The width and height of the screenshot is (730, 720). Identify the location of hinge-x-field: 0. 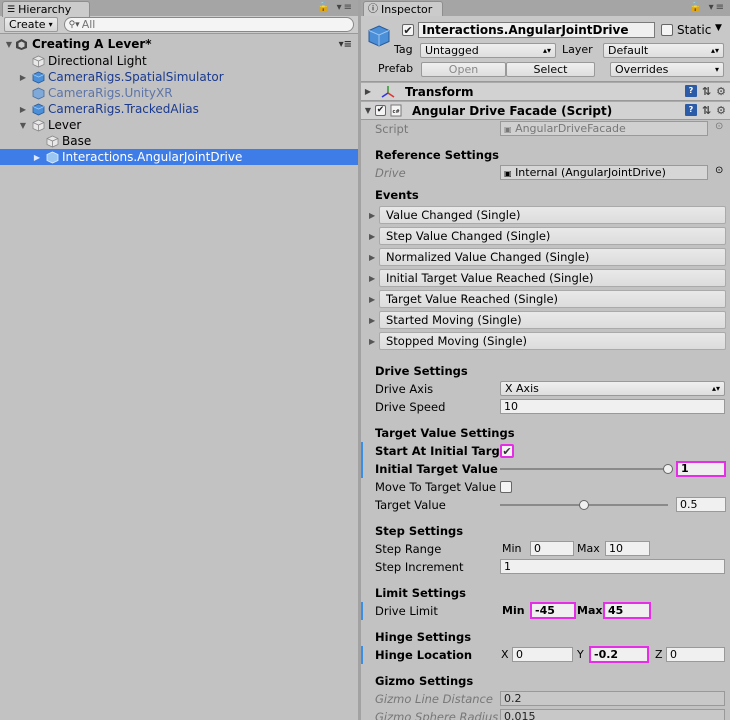
(542, 654).